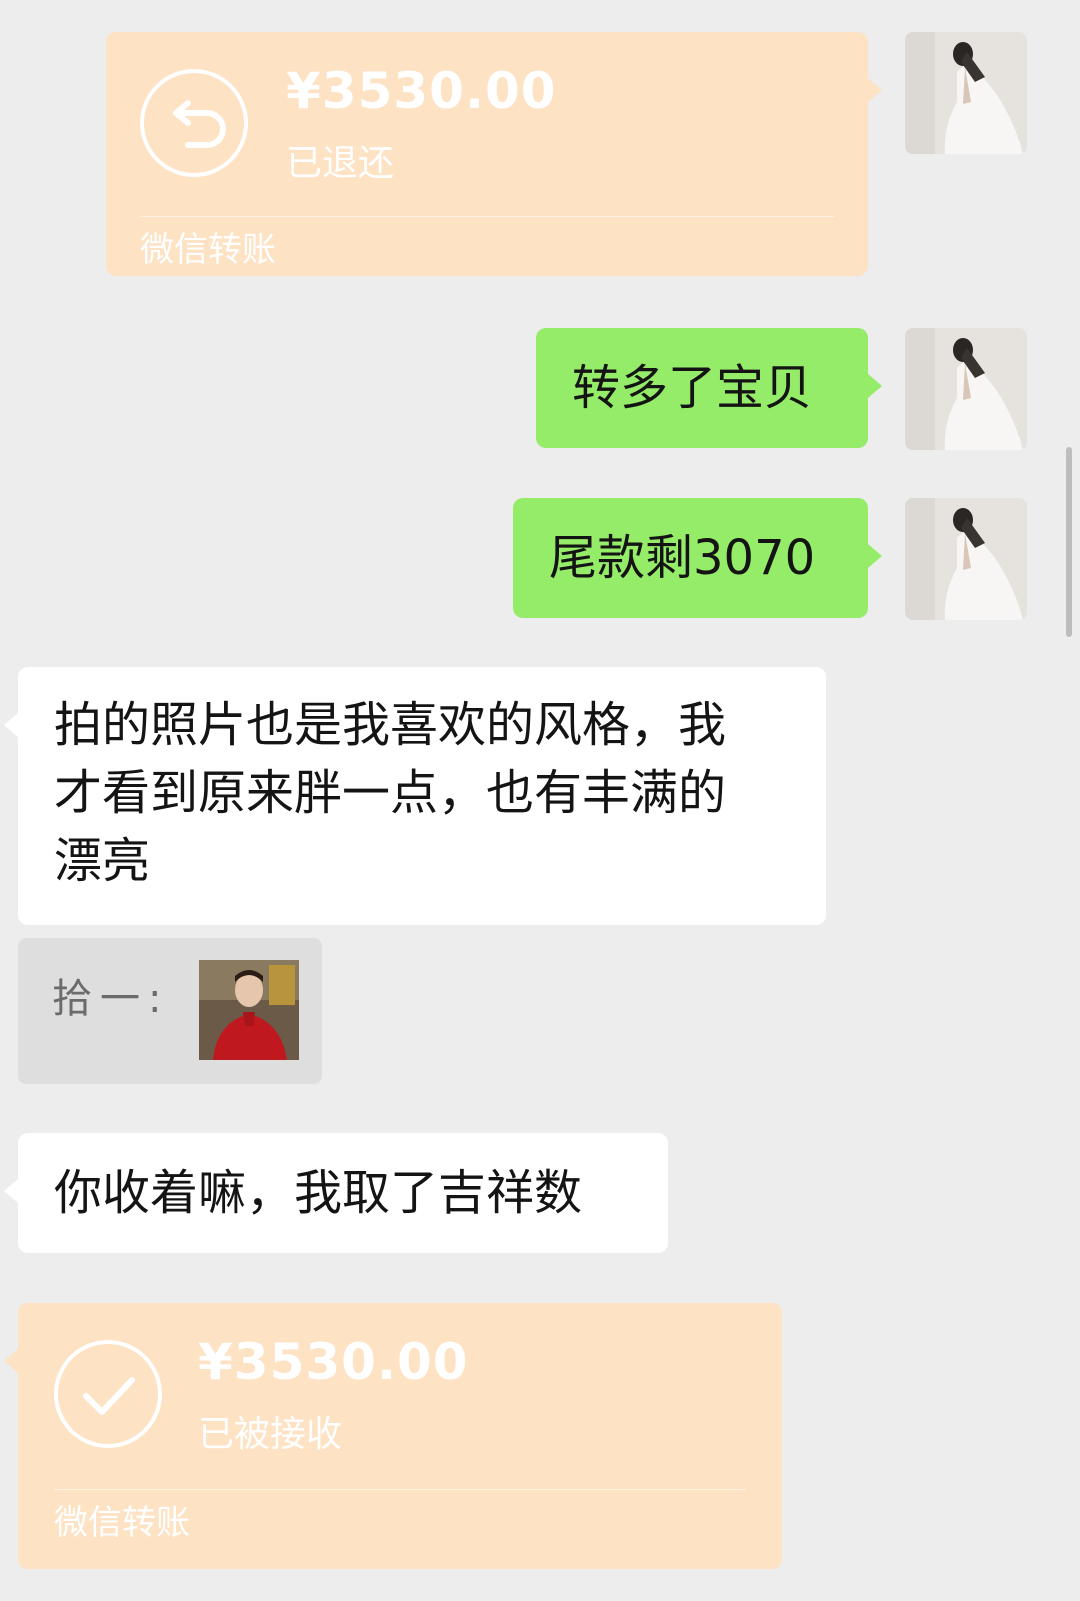 This screenshot has width=1080, height=1601. I want to click on received-message-bubble: 你收着嘛，我取了吉祥数, so click(336, 1193).